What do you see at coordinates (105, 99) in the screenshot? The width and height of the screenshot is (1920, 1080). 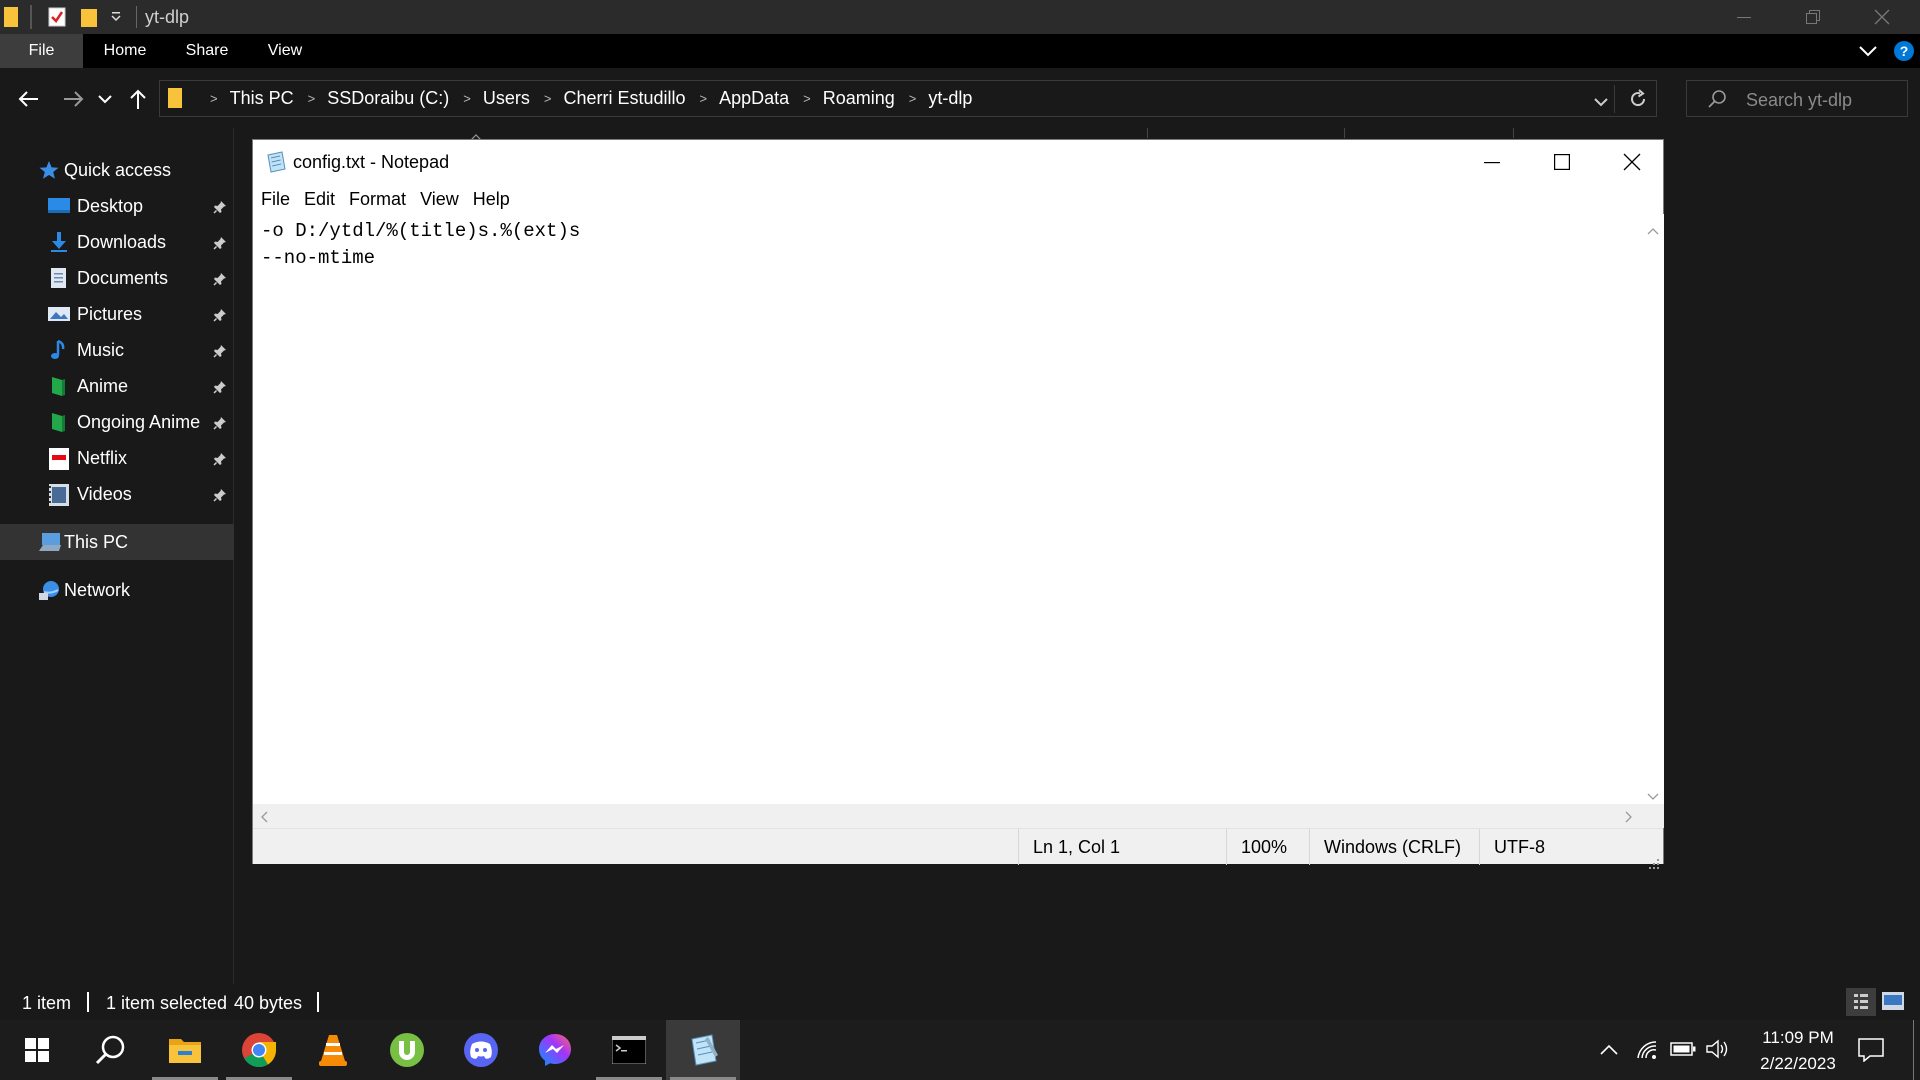 I see `recent-locations-icon` at bounding box center [105, 99].